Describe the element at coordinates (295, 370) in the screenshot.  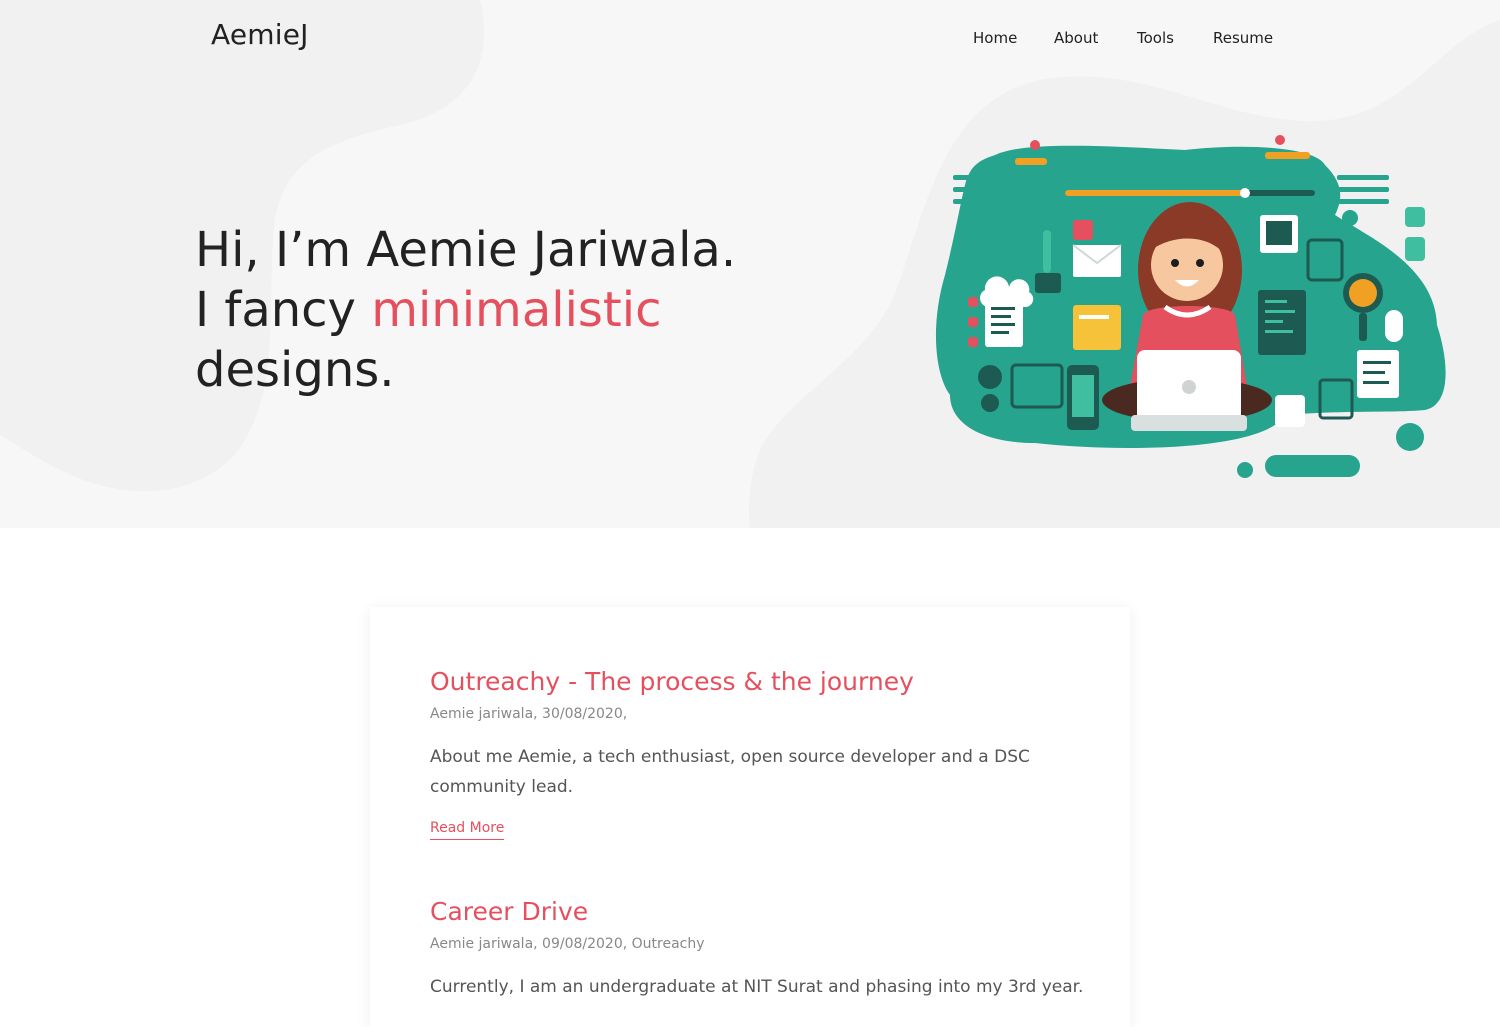
I see `headline-line-3: designs.` at that location.